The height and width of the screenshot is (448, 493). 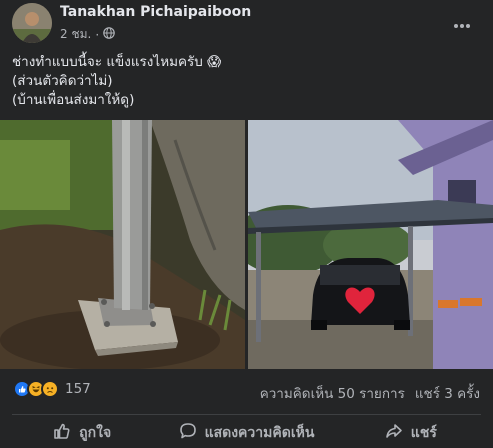 What do you see at coordinates (423, 432) in the screenshot?
I see `share-label: แชร์` at bounding box center [423, 432].